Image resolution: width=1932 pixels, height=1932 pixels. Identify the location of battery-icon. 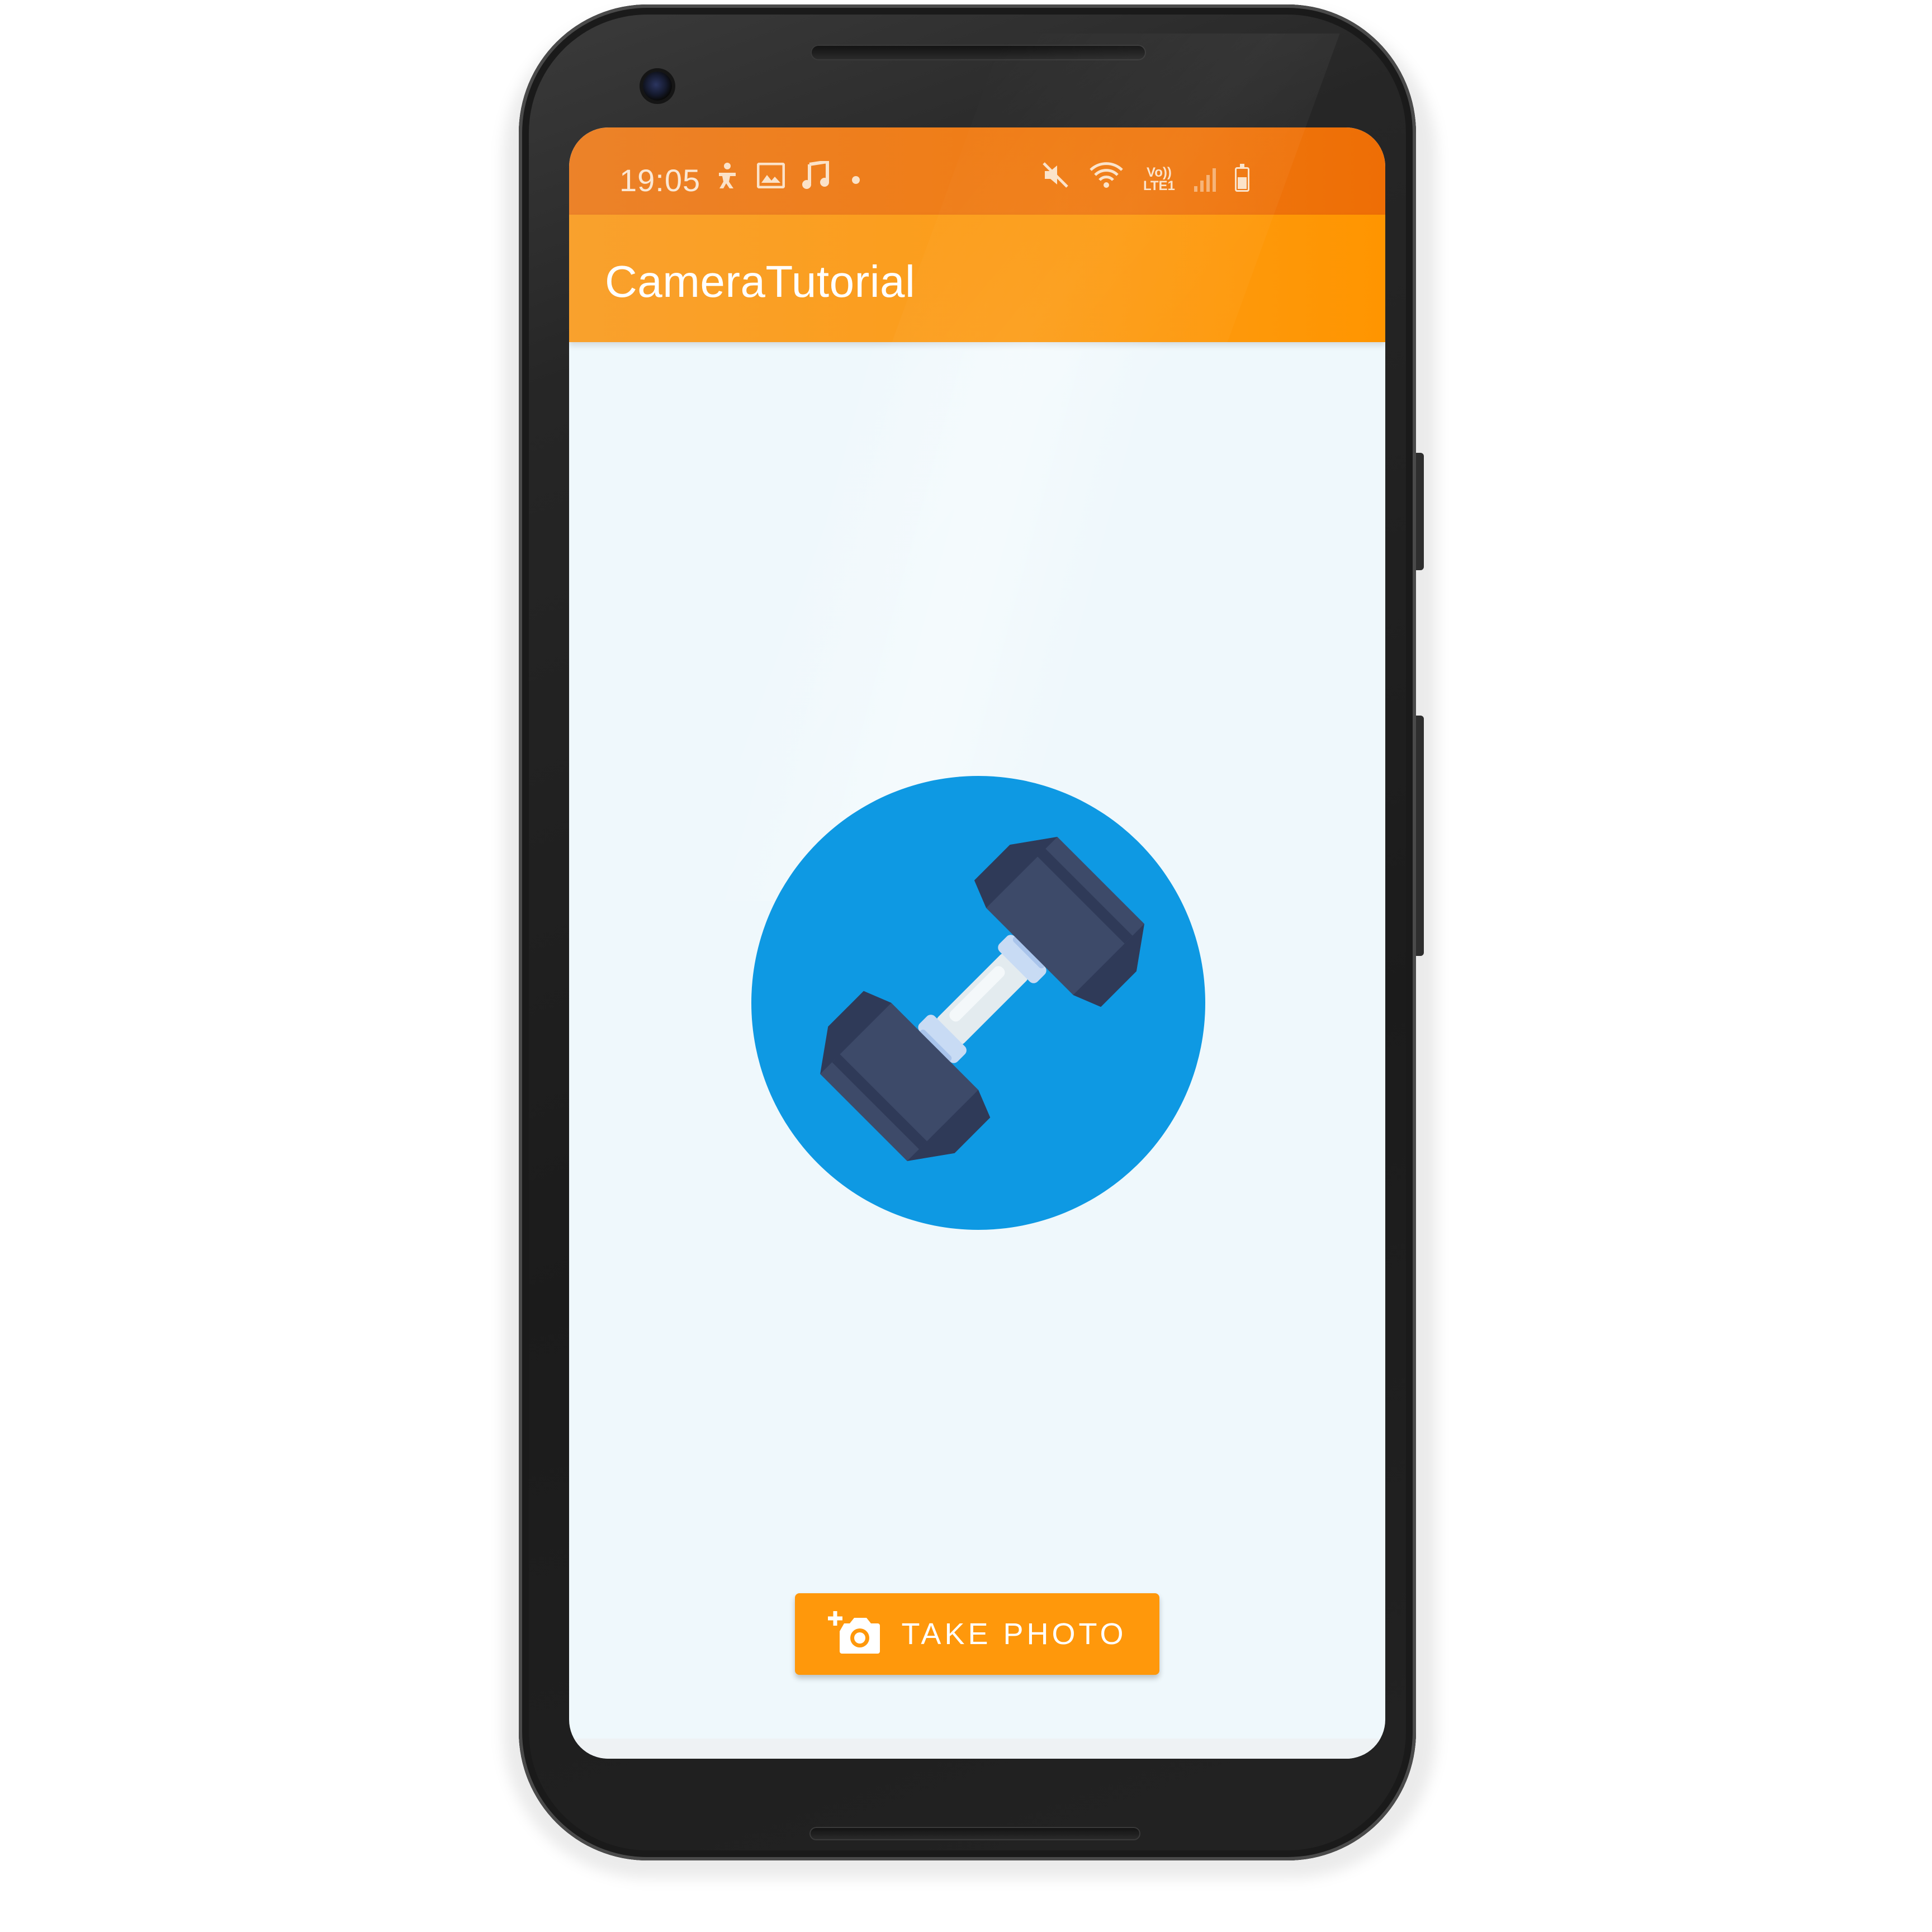
(1241, 177).